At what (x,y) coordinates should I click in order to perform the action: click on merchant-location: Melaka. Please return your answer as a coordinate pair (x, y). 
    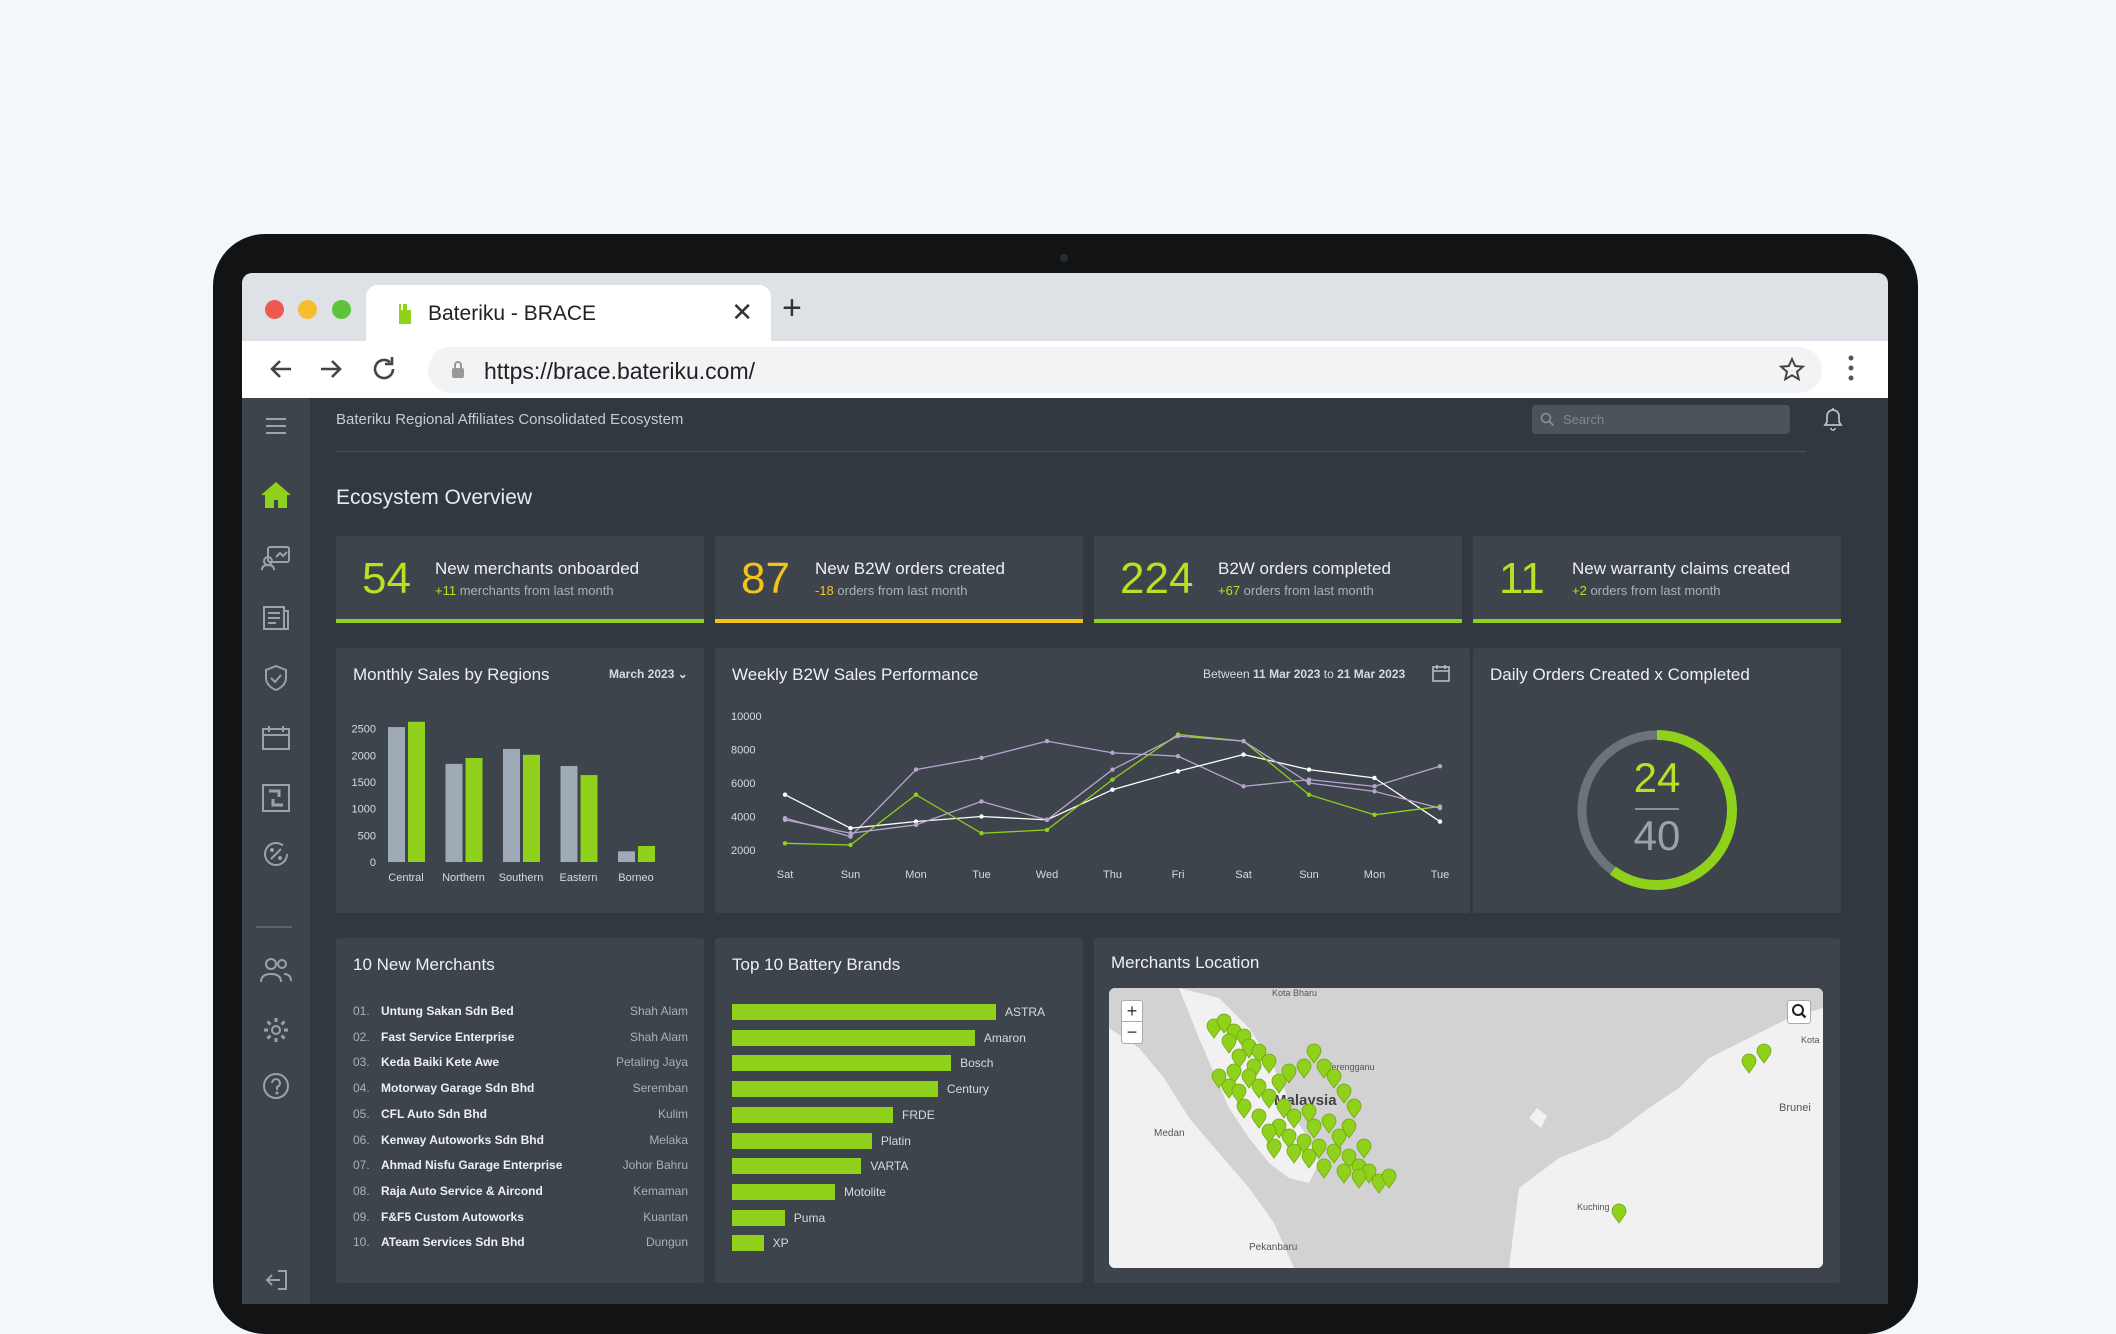
    Looking at the image, I should click on (668, 1139).